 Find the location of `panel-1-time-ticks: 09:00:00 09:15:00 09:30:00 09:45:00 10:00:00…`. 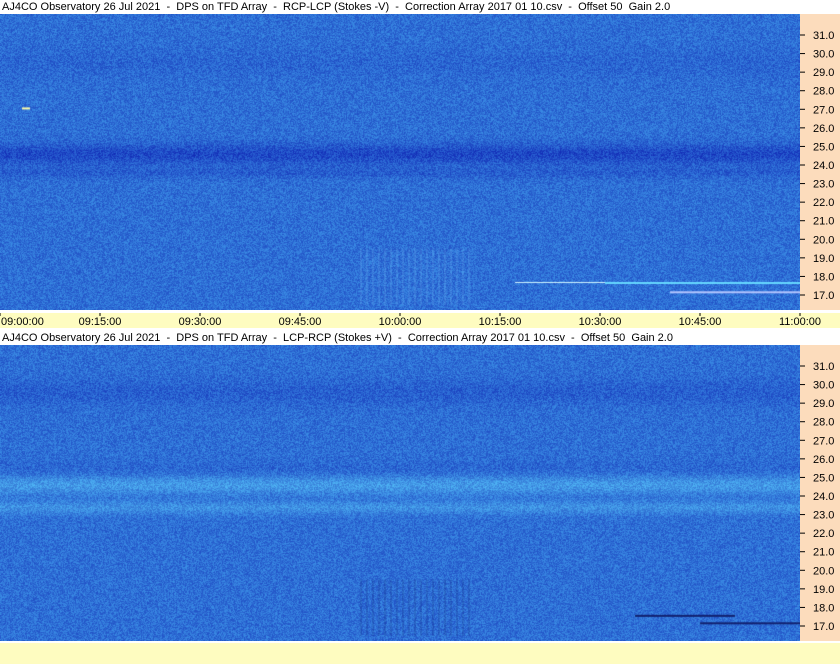

panel-1-time-ticks: 09:00:00 09:15:00 09:30:00 09:45:00 10:00:00… is located at coordinates (410, 320).